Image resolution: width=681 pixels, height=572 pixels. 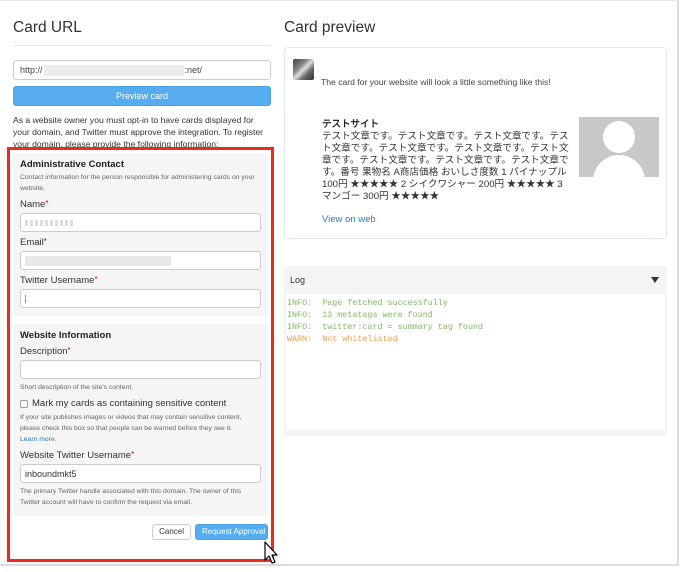 I want to click on caret-down-icon, so click(x=655, y=280).